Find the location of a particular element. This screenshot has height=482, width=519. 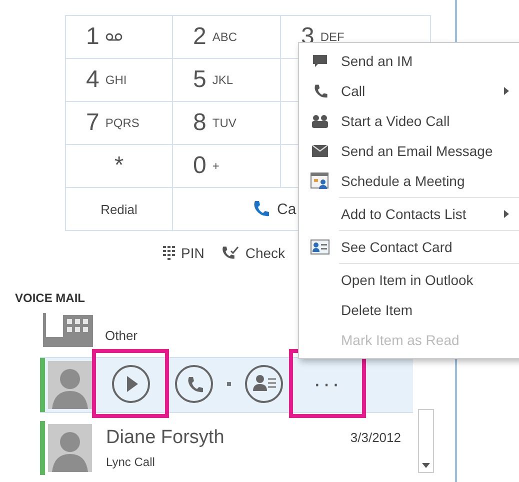

group-label: Other is located at coordinates (121, 335).